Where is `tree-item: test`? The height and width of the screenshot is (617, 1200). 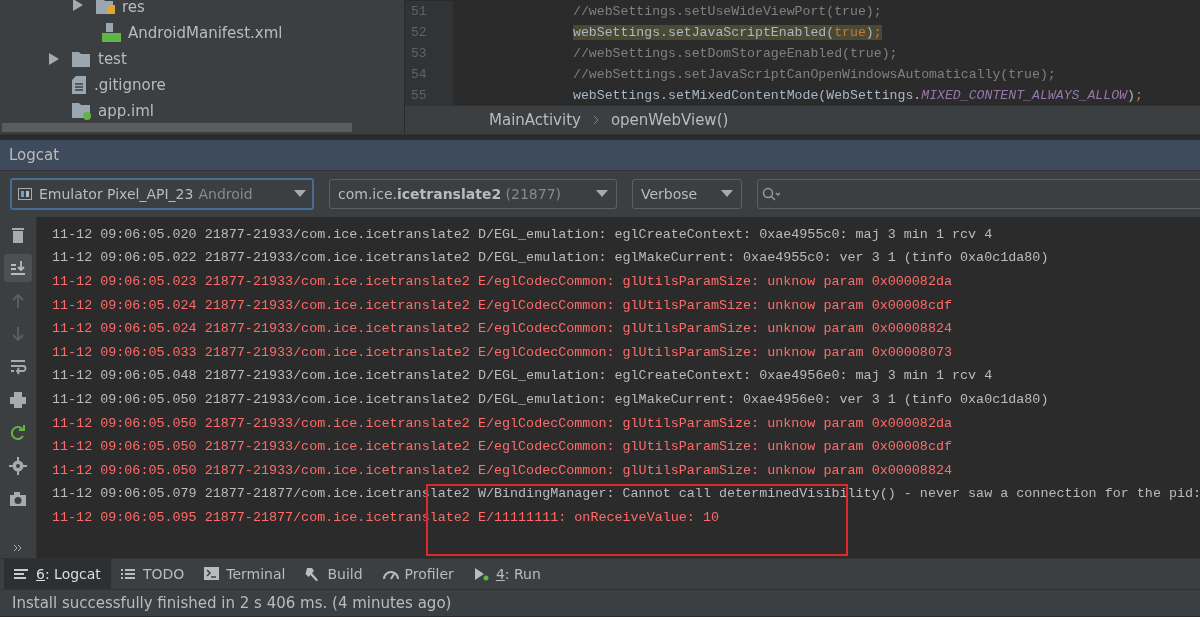 tree-item: test is located at coordinates (202, 59).